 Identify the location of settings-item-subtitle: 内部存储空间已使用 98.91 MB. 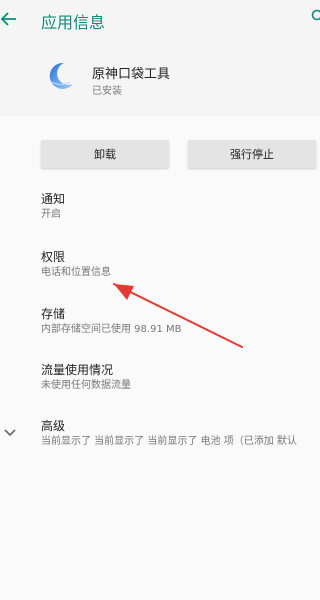
(111, 329).